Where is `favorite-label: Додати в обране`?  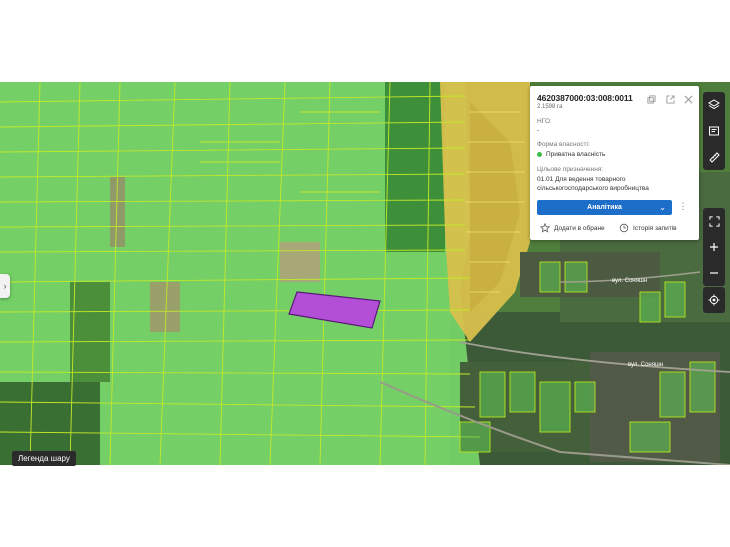
favorite-label: Додати в обране is located at coordinates (579, 228).